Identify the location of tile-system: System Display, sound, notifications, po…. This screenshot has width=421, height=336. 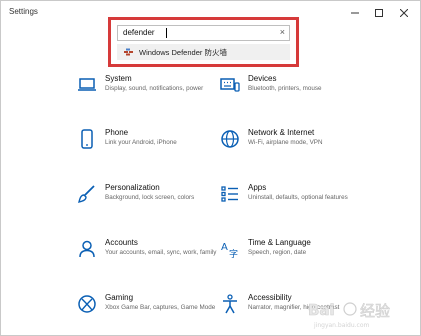
(156, 94).